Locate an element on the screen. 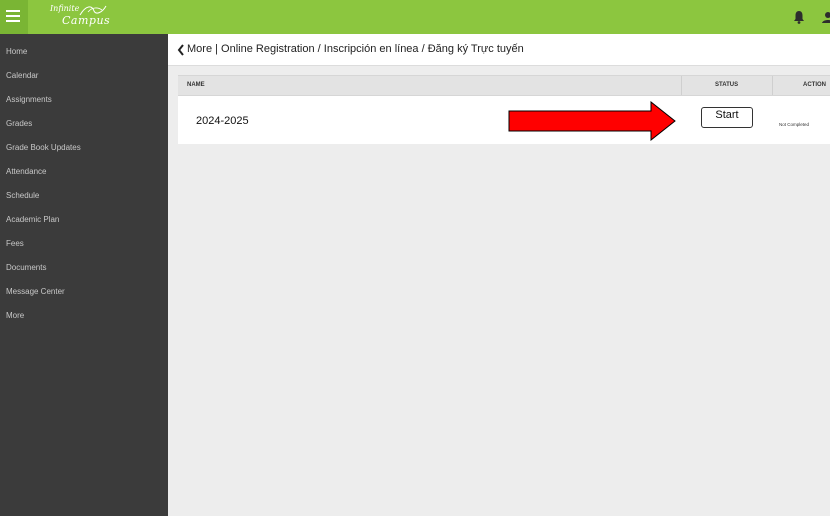 The height and width of the screenshot is (516, 830). sidebar-item-label: Home is located at coordinates (17, 51).